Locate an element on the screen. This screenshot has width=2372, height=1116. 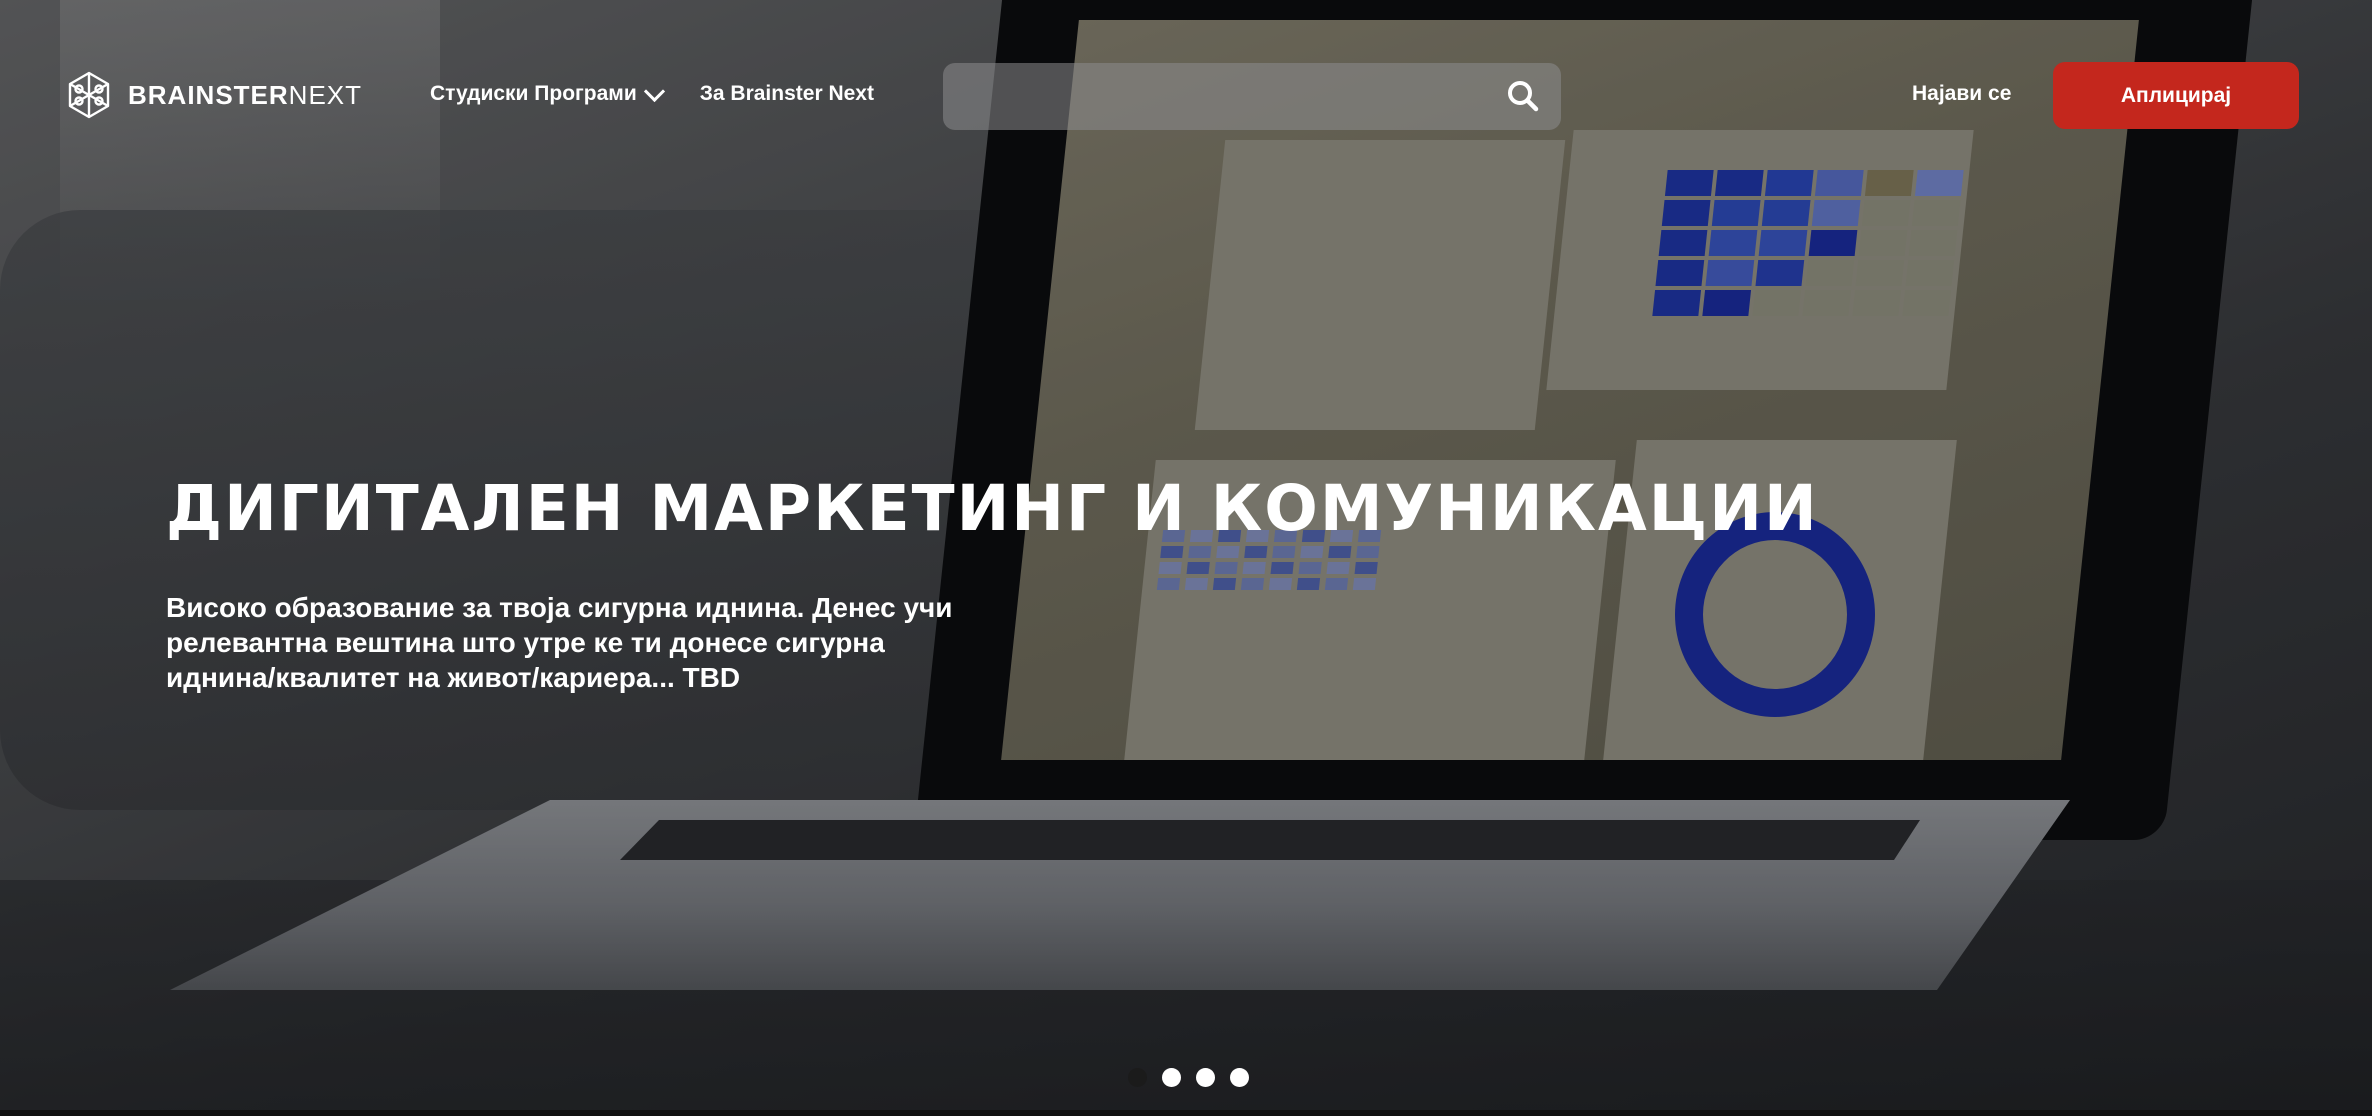
login-link: Најави се is located at coordinates (1961, 94).